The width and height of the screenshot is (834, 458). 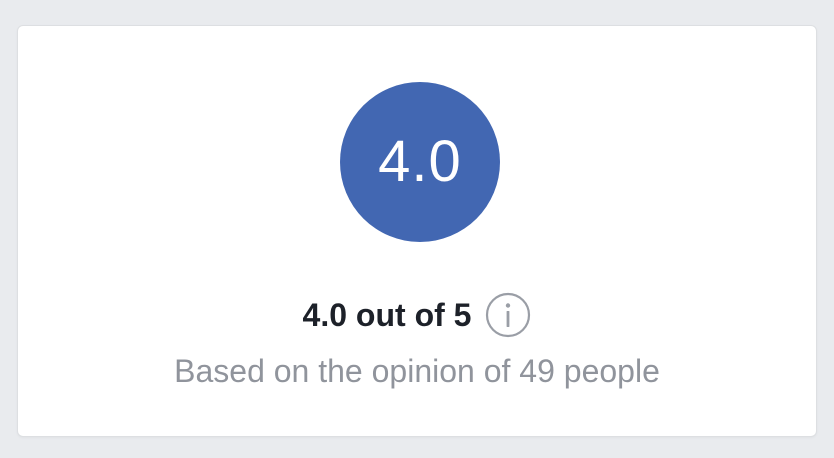 I want to click on rating-basis: Based on the opinion of 49 people, so click(x=417, y=371).